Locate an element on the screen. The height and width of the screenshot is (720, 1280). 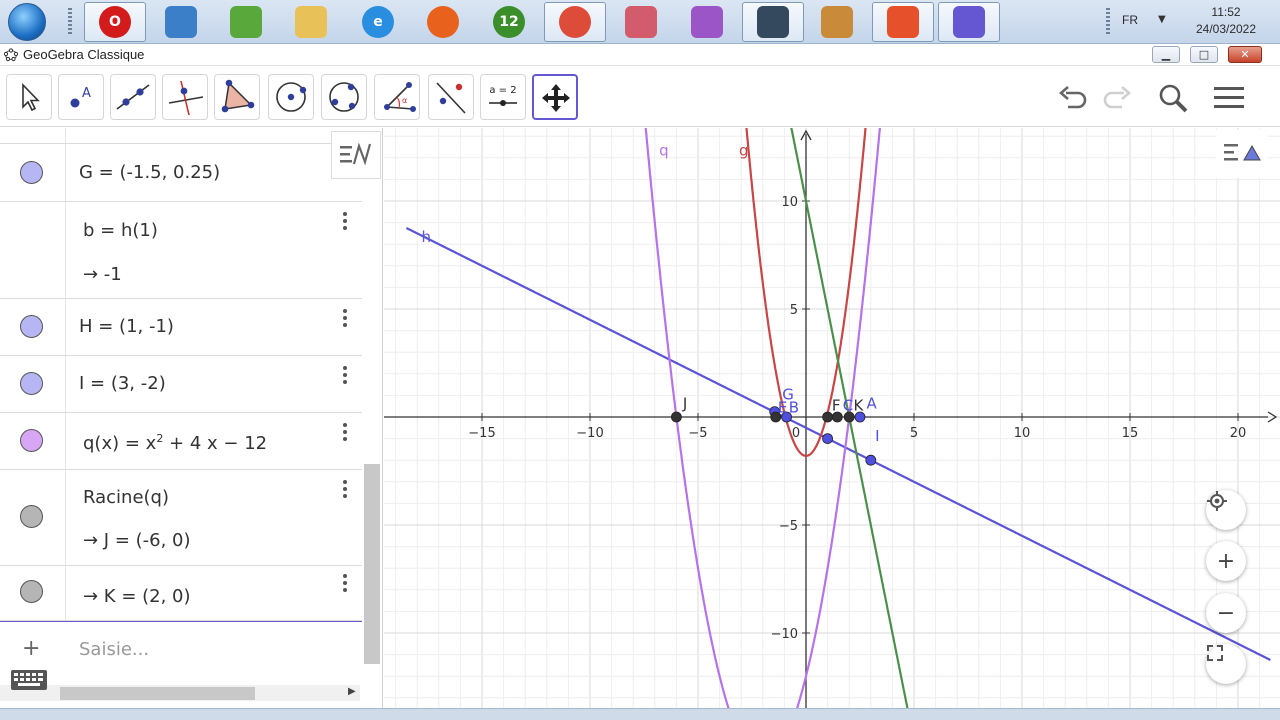
algebra-row-K: → K = (2, 0) is located at coordinates (181, 593).